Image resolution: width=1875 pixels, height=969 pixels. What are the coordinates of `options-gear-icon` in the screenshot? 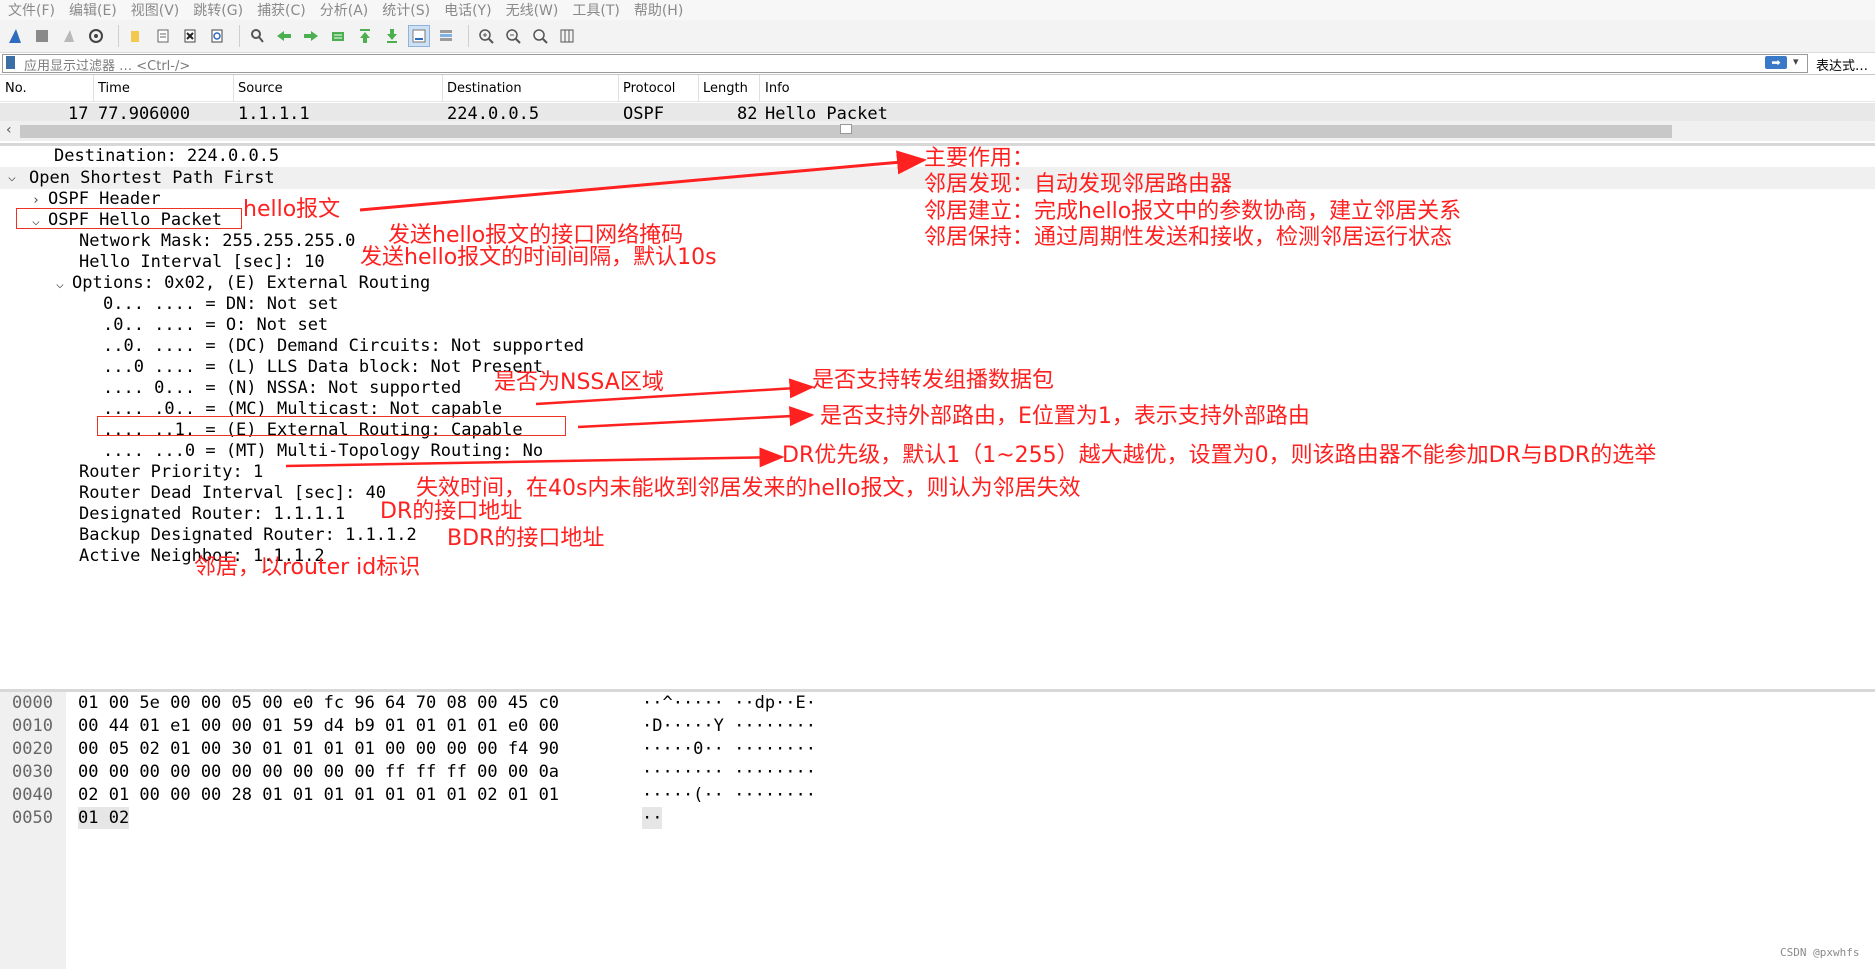 It's located at (96, 36).